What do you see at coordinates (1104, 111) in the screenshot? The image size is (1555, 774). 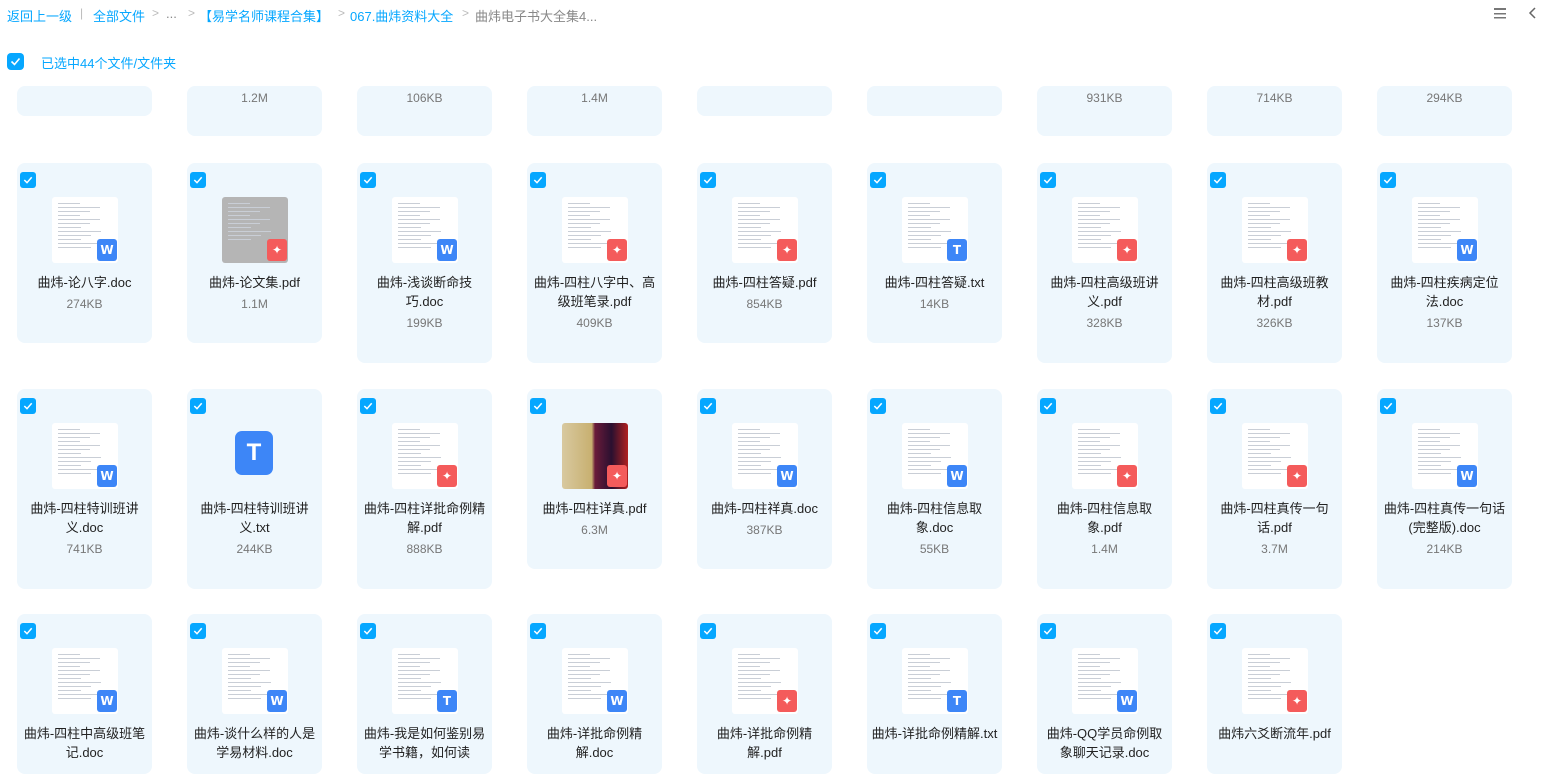 I see `file-card: 931KB` at bounding box center [1104, 111].